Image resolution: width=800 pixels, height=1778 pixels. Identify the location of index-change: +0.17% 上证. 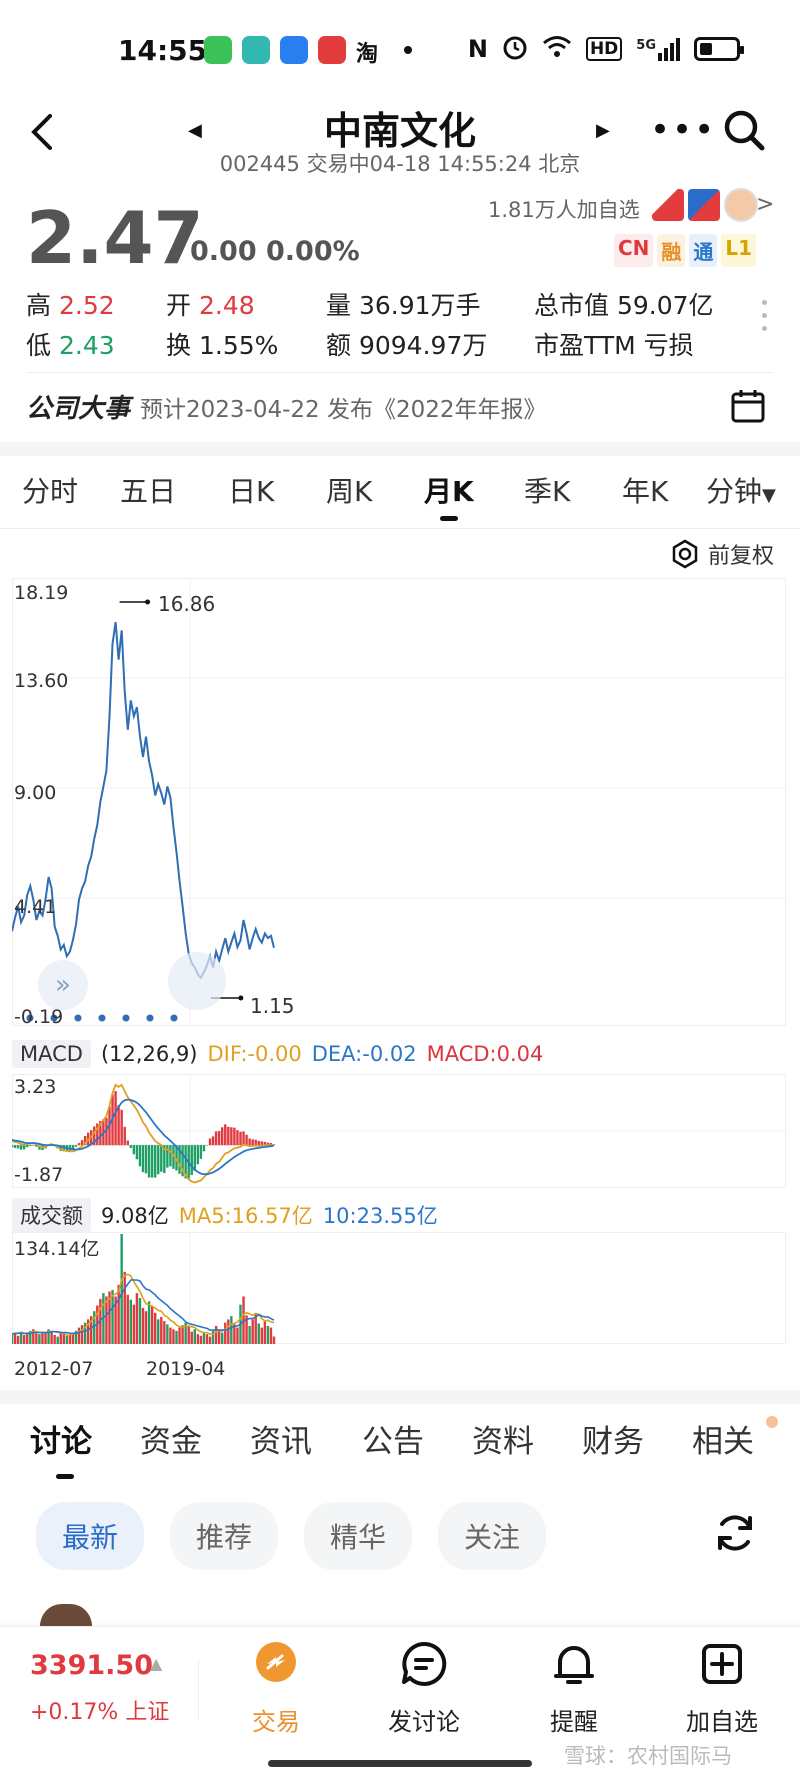
(99, 1710).